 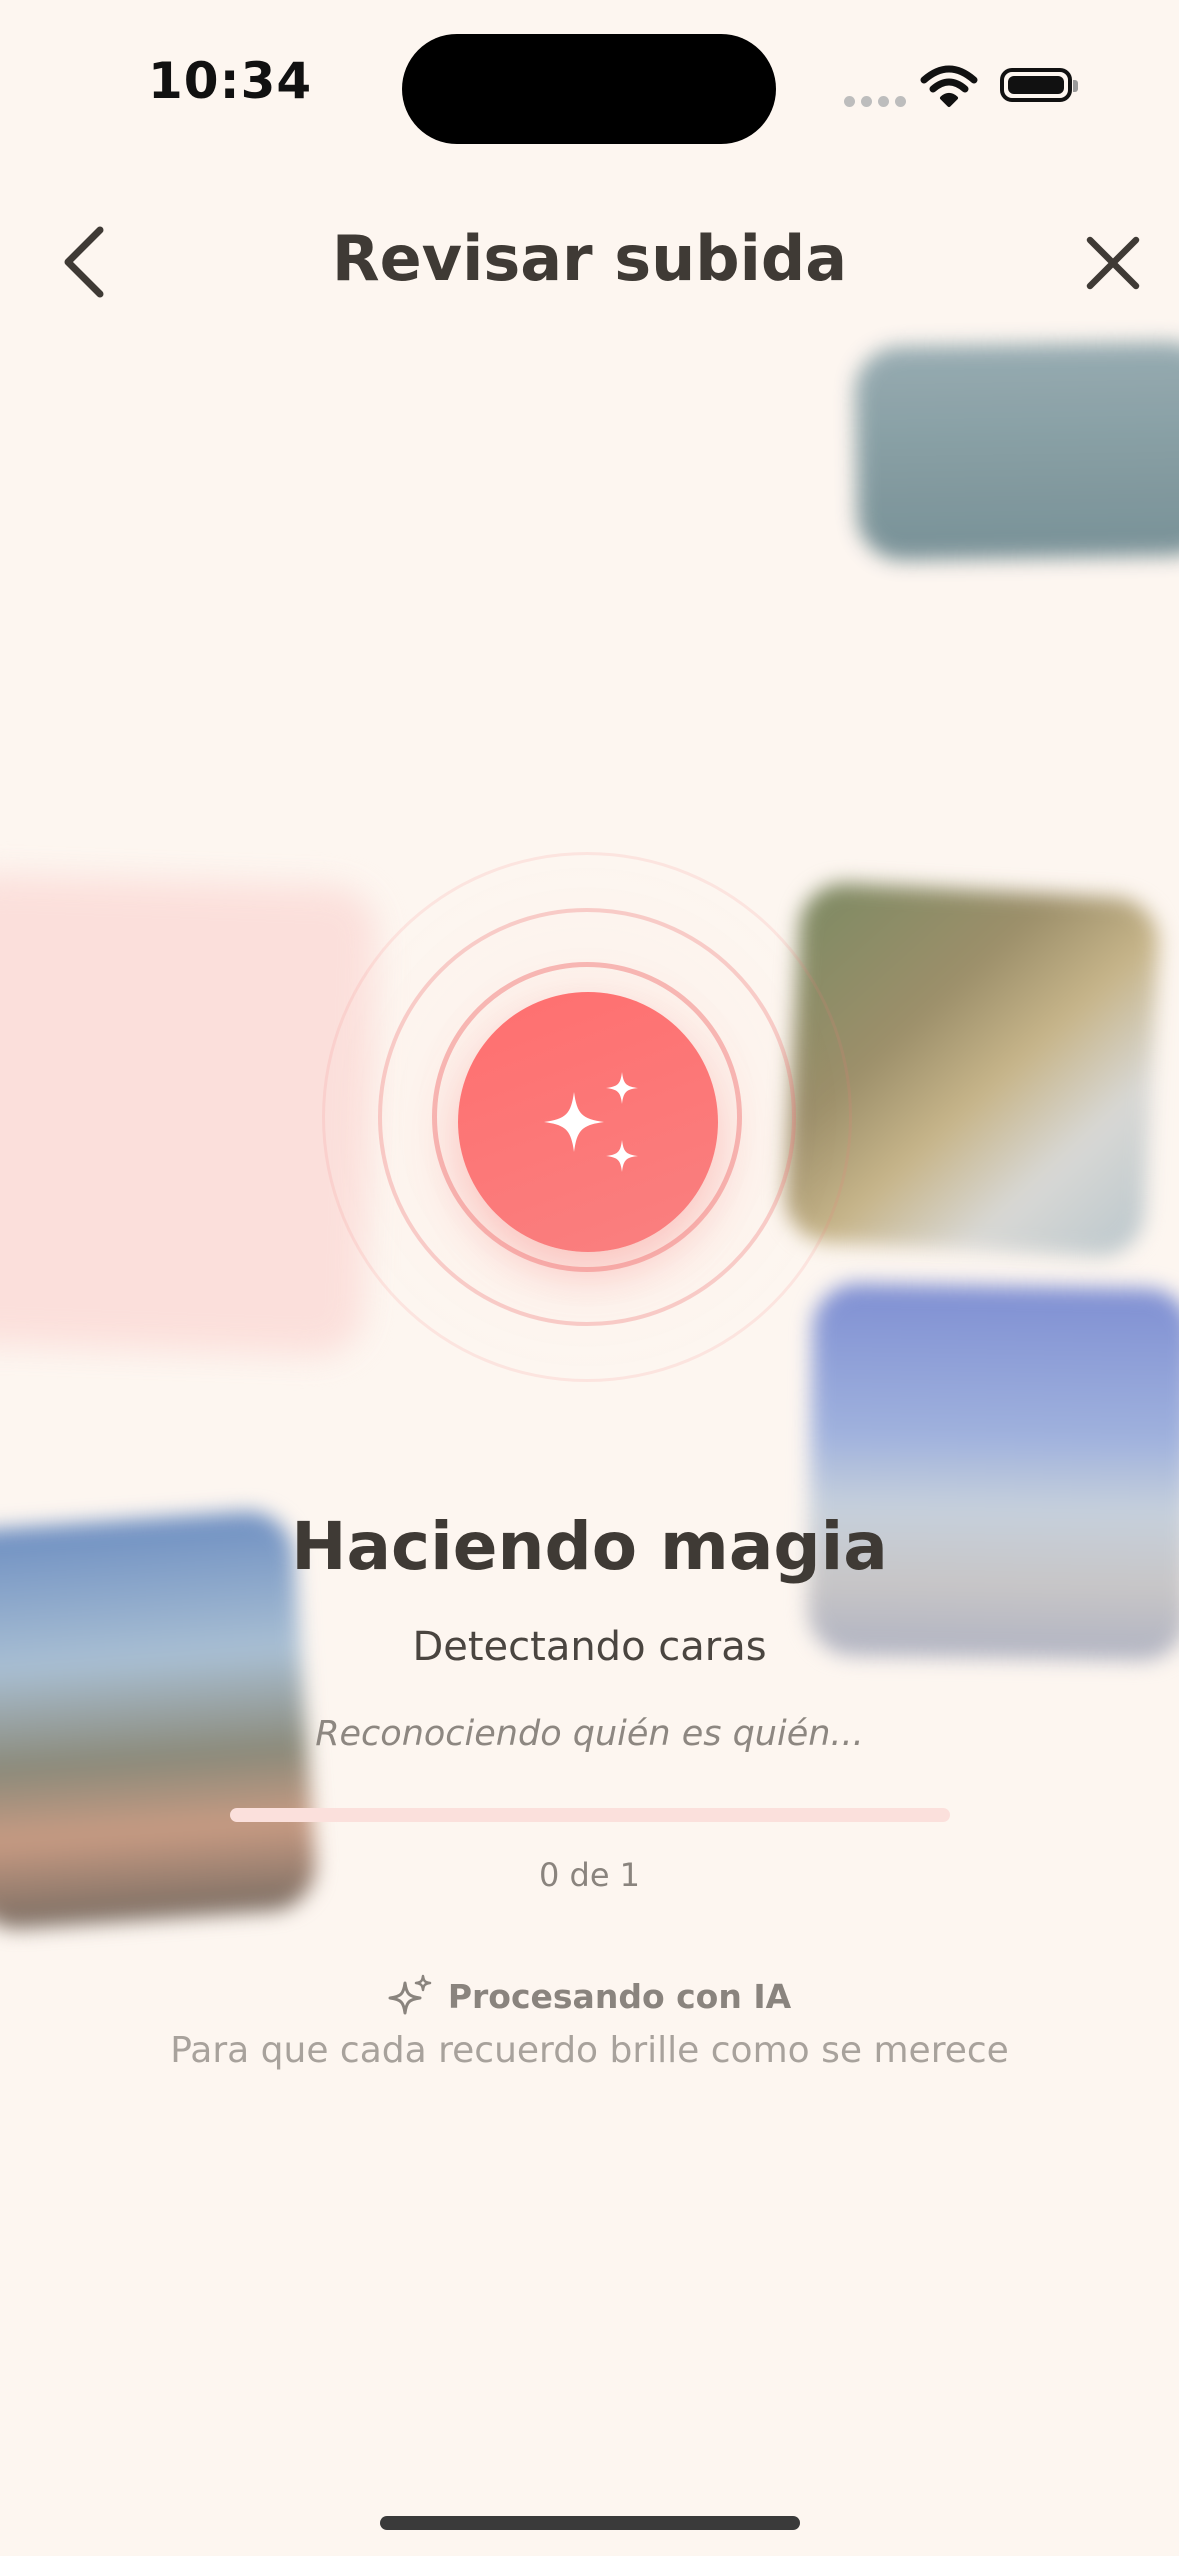 I want to click on close-icon, so click(x=1113, y=263).